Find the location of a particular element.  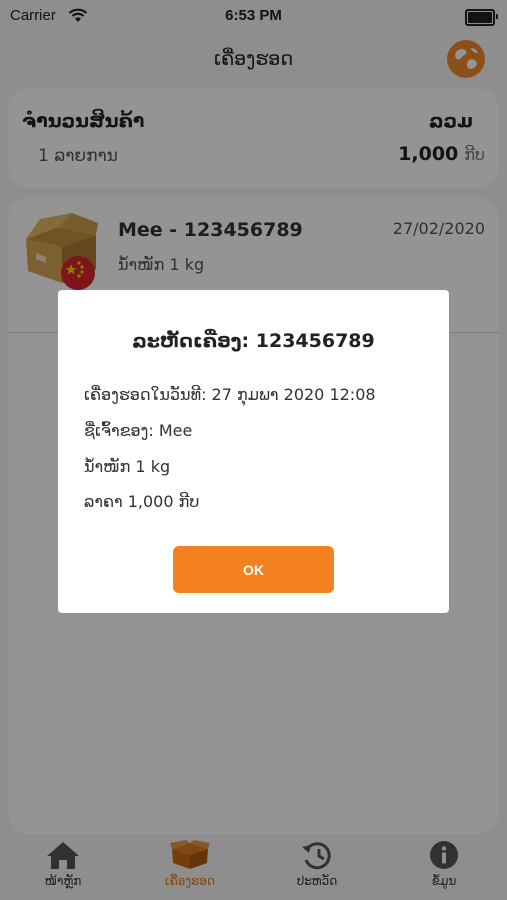

alert-title: ລະຫັດເຄື່ອງ: 123456789 is located at coordinates (253, 341).